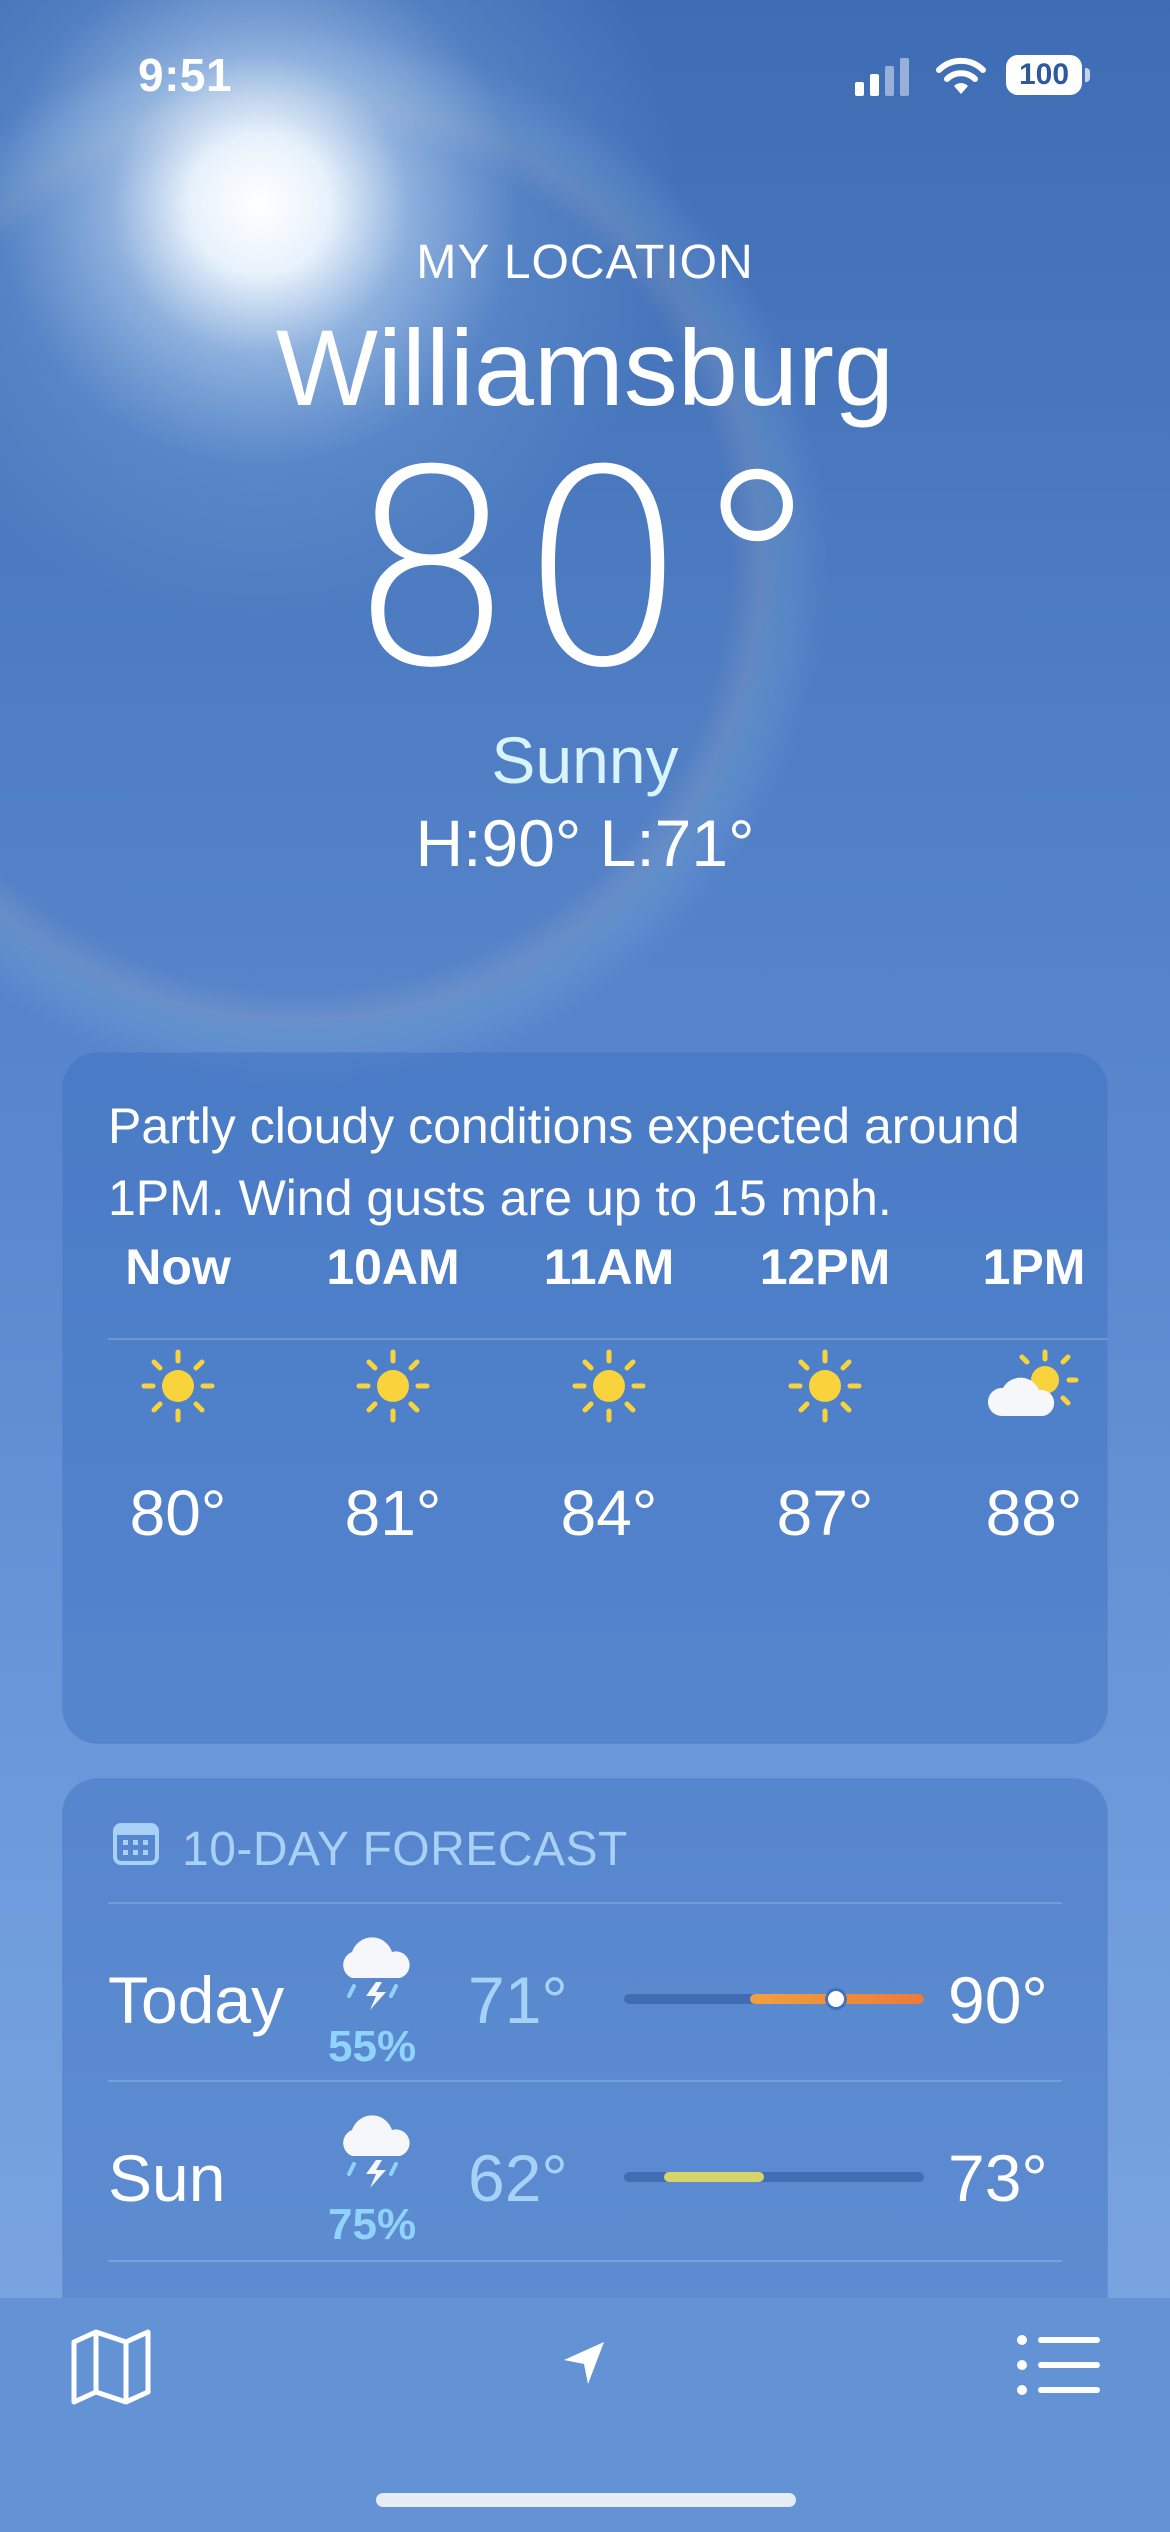 This screenshot has width=1170, height=2532. What do you see at coordinates (609, 1513) in the screenshot?
I see `hour-temperature: 84°` at bounding box center [609, 1513].